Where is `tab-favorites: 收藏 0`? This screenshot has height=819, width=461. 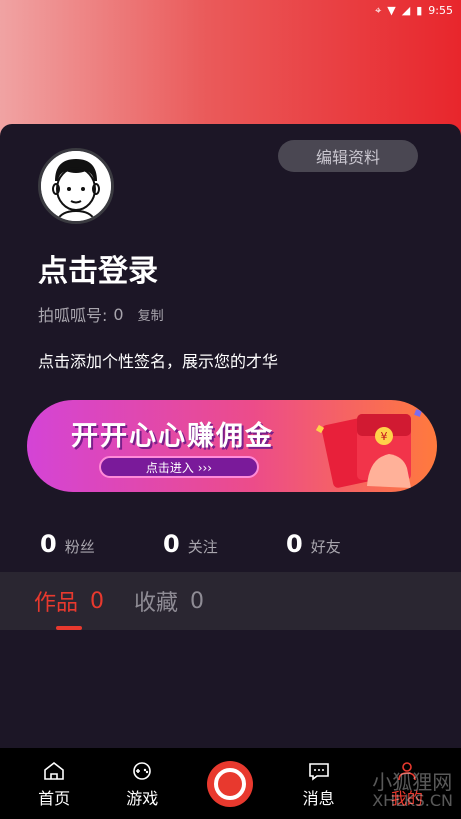 tab-favorites: 收藏 0 is located at coordinates (169, 601).